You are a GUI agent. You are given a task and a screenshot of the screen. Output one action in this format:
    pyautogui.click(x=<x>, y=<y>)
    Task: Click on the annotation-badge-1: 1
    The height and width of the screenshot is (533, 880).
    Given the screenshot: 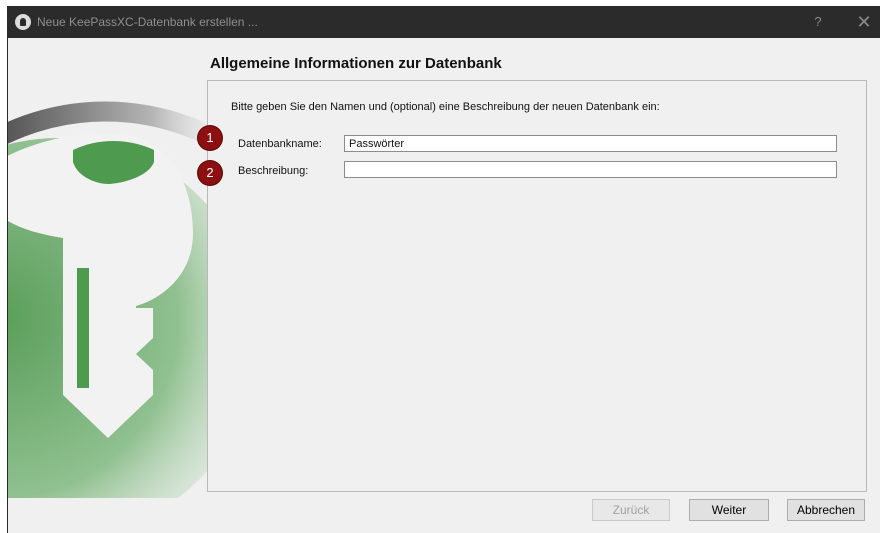 What is the action you would take?
    pyautogui.click(x=210, y=138)
    